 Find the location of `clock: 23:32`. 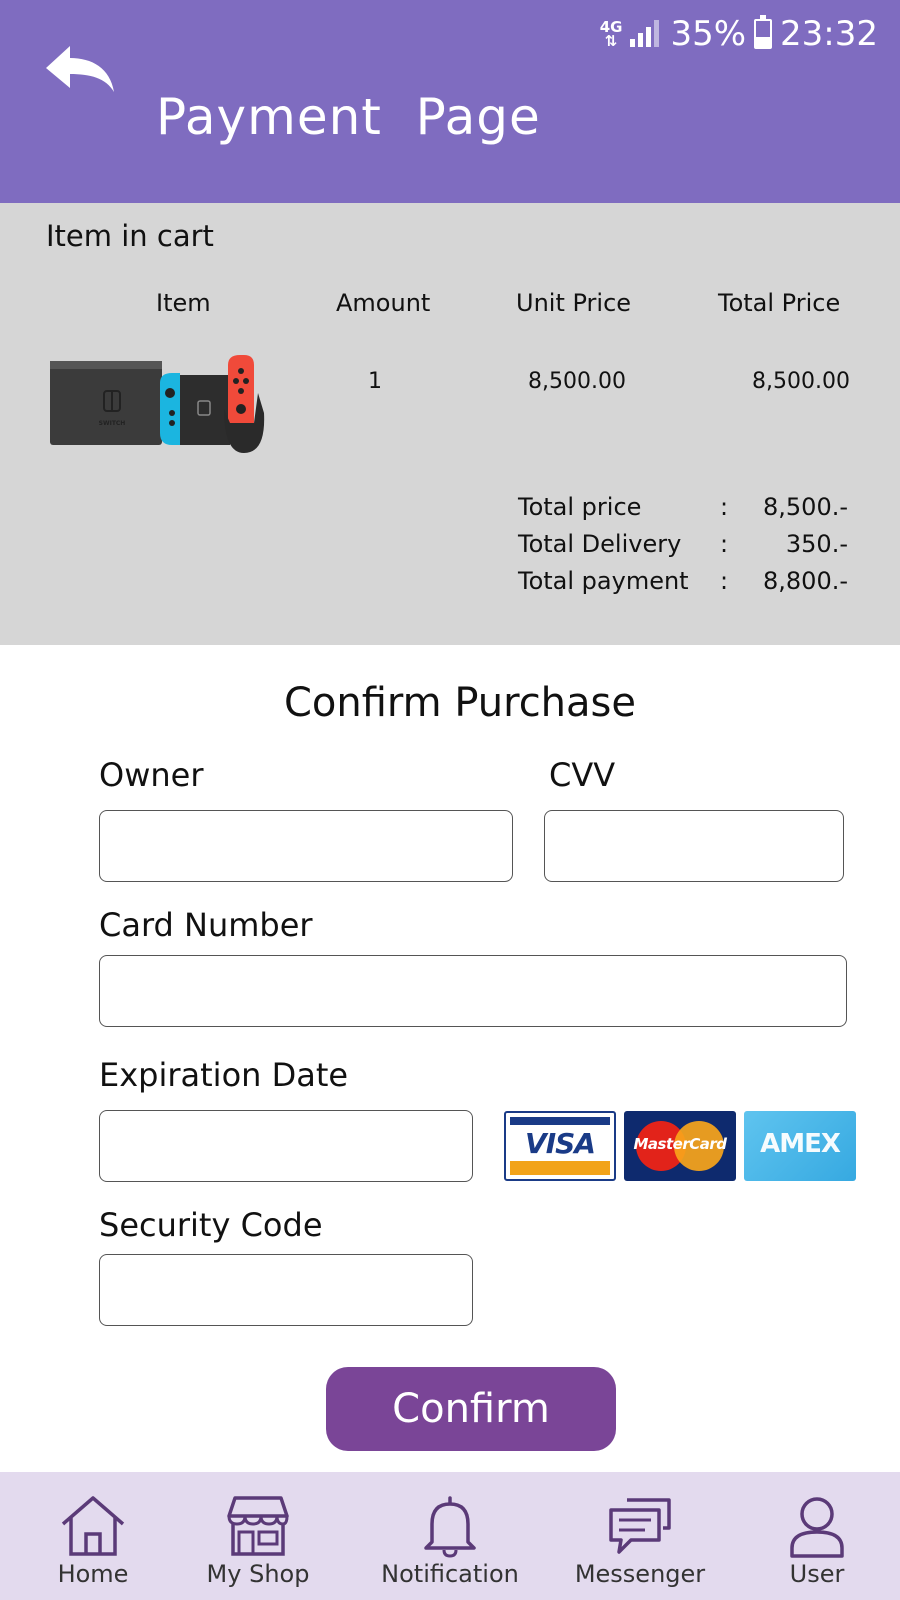

clock: 23:32 is located at coordinates (829, 34).